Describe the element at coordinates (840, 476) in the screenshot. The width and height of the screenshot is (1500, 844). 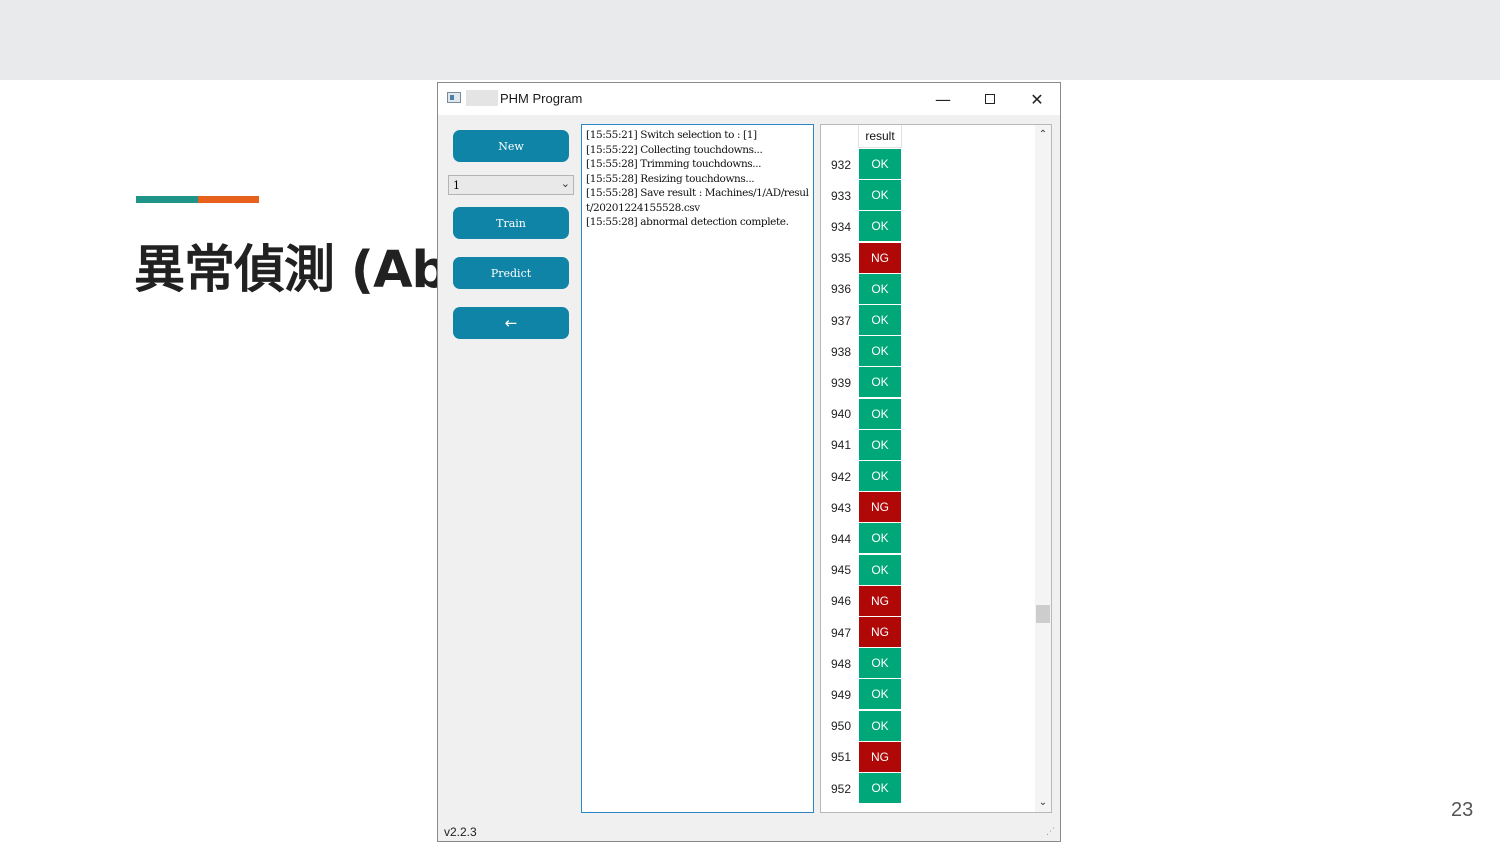
I see `row-index: 942` at that location.